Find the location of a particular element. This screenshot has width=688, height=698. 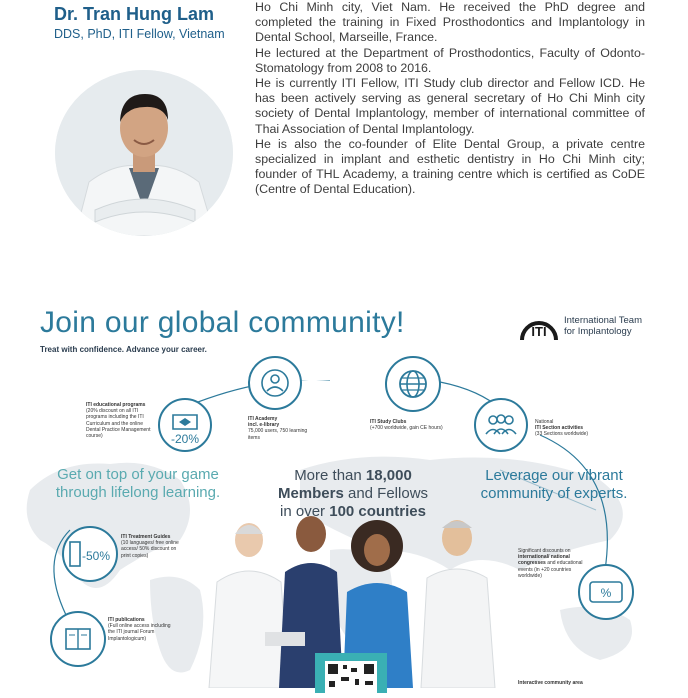

iti-logo: ITI is located at coordinates (539, 331).